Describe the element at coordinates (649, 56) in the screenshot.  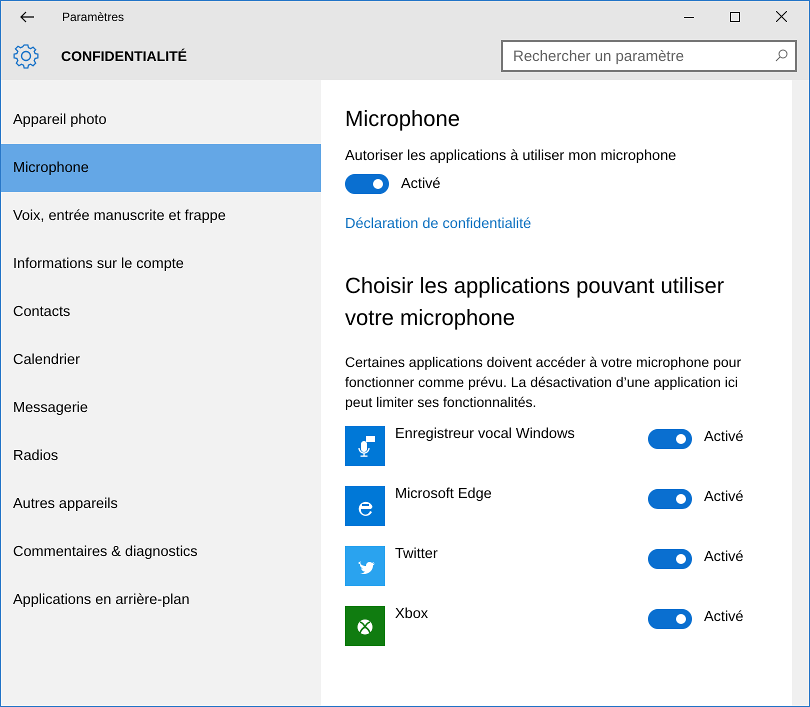
I see `search-field: Rechercher un paramètre` at that location.